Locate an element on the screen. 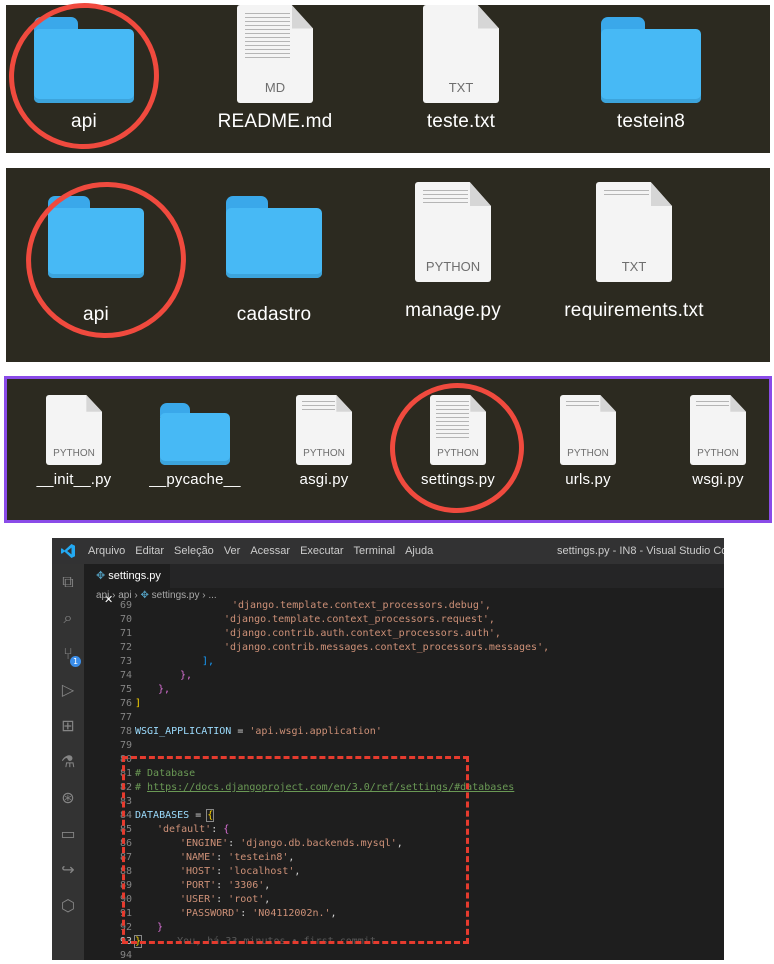 Image resolution: width=774 pixels, height=964 pixels. line-number: 75 is located at coordinates (125, 689).